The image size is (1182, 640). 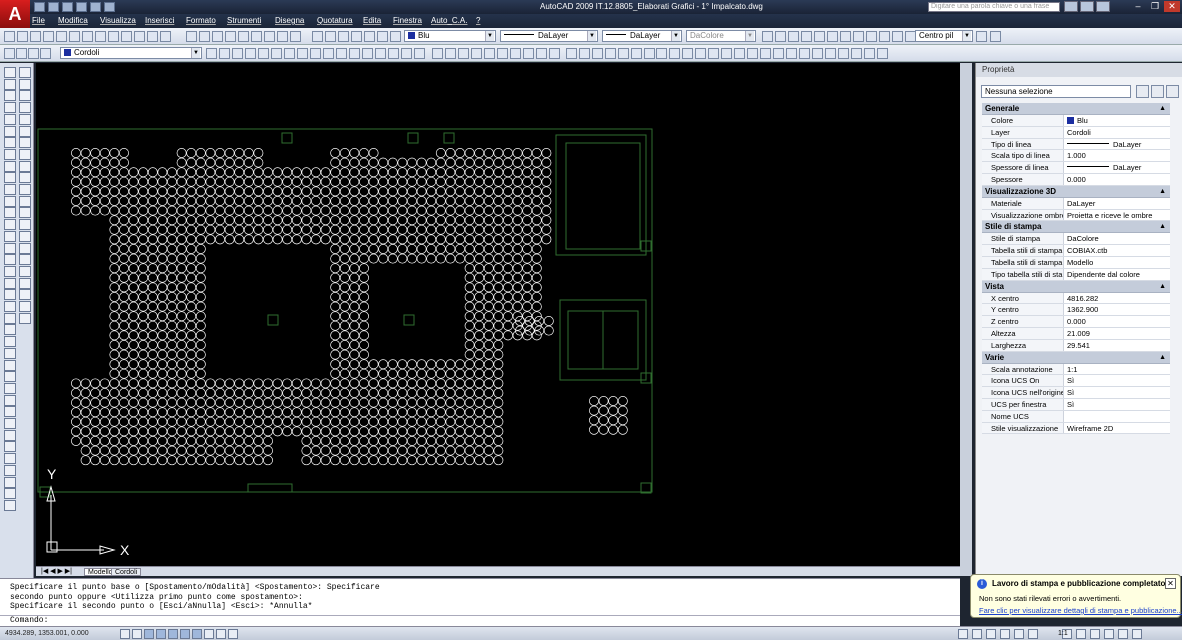 I want to click on undo-icon, so click(x=819, y=36).